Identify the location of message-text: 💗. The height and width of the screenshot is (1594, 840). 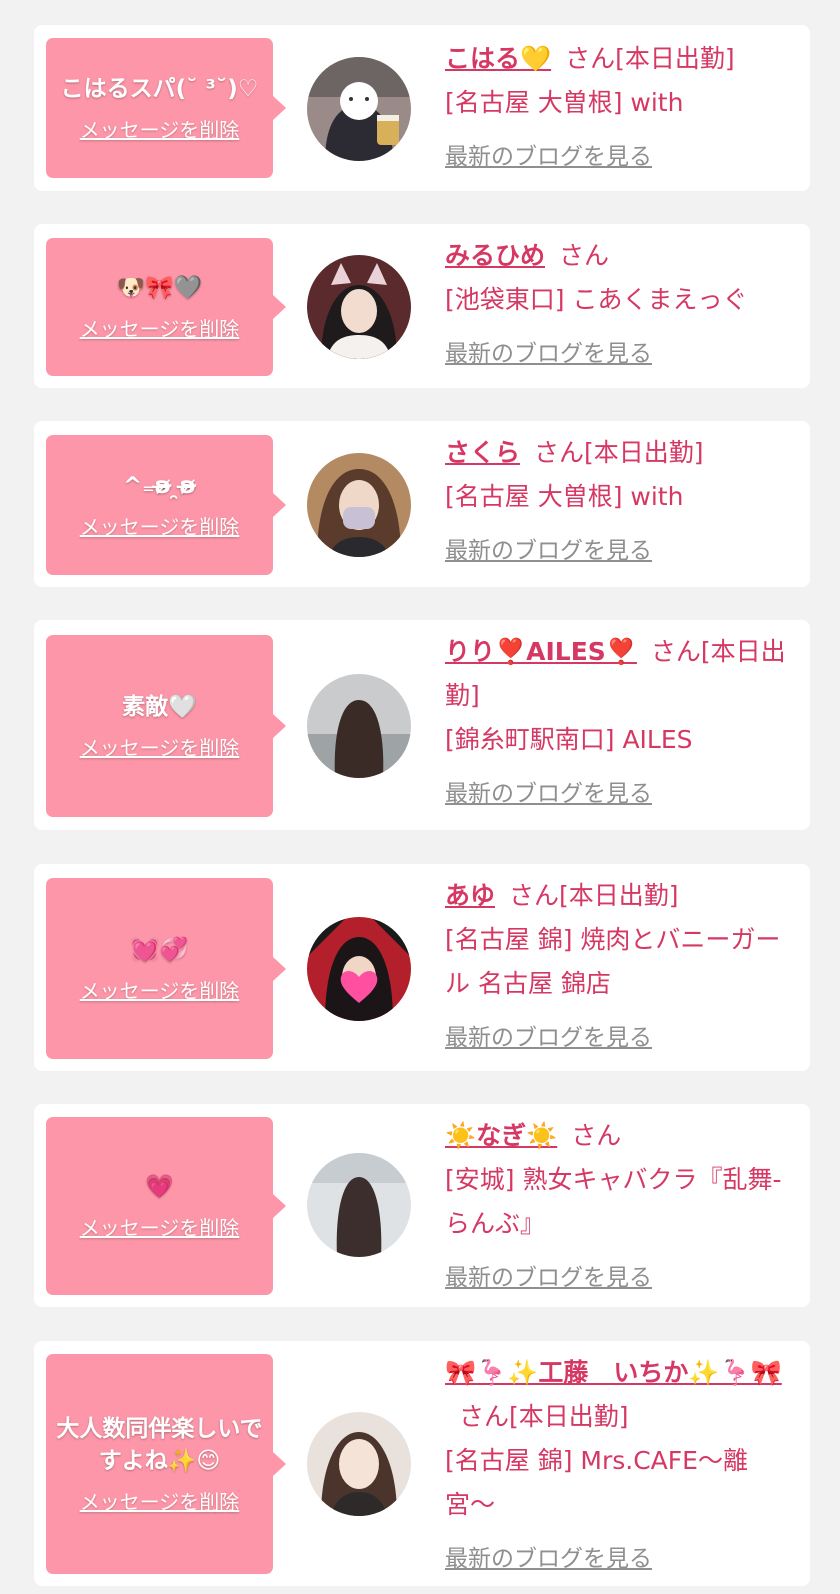
(159, 1187).